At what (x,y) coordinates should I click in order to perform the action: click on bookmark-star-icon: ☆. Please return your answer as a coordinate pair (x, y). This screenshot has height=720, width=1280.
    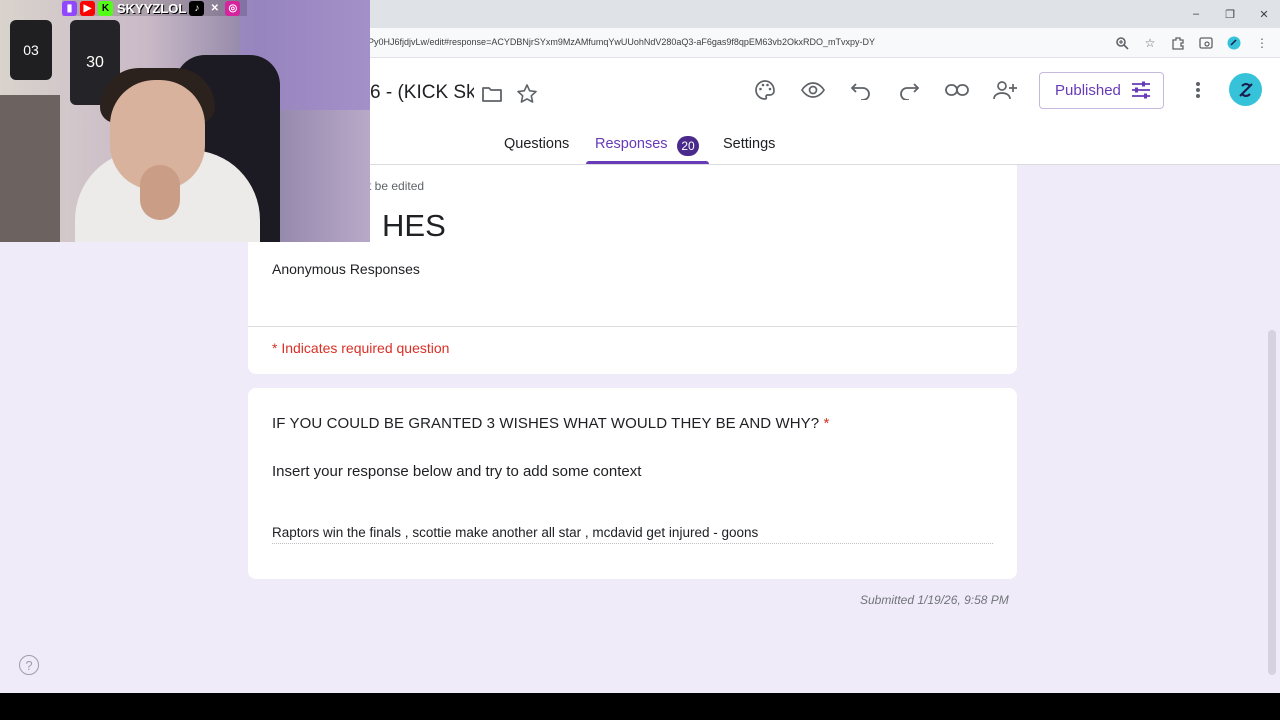
    Looking at the image, I should click on (1150, 43).